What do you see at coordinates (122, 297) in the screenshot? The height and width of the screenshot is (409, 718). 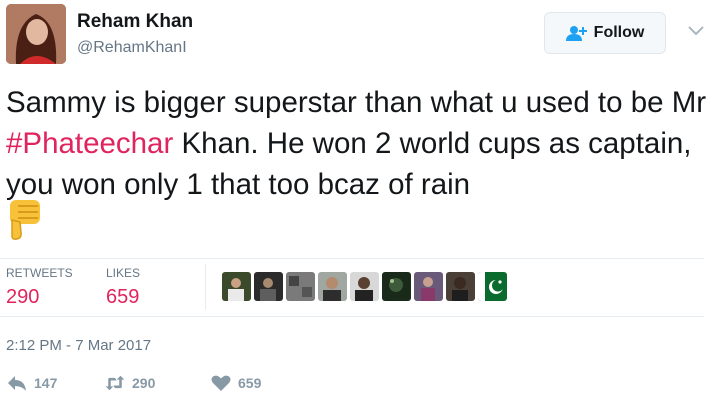 I see `likes-count: 659` at bounding box center [122, 297].